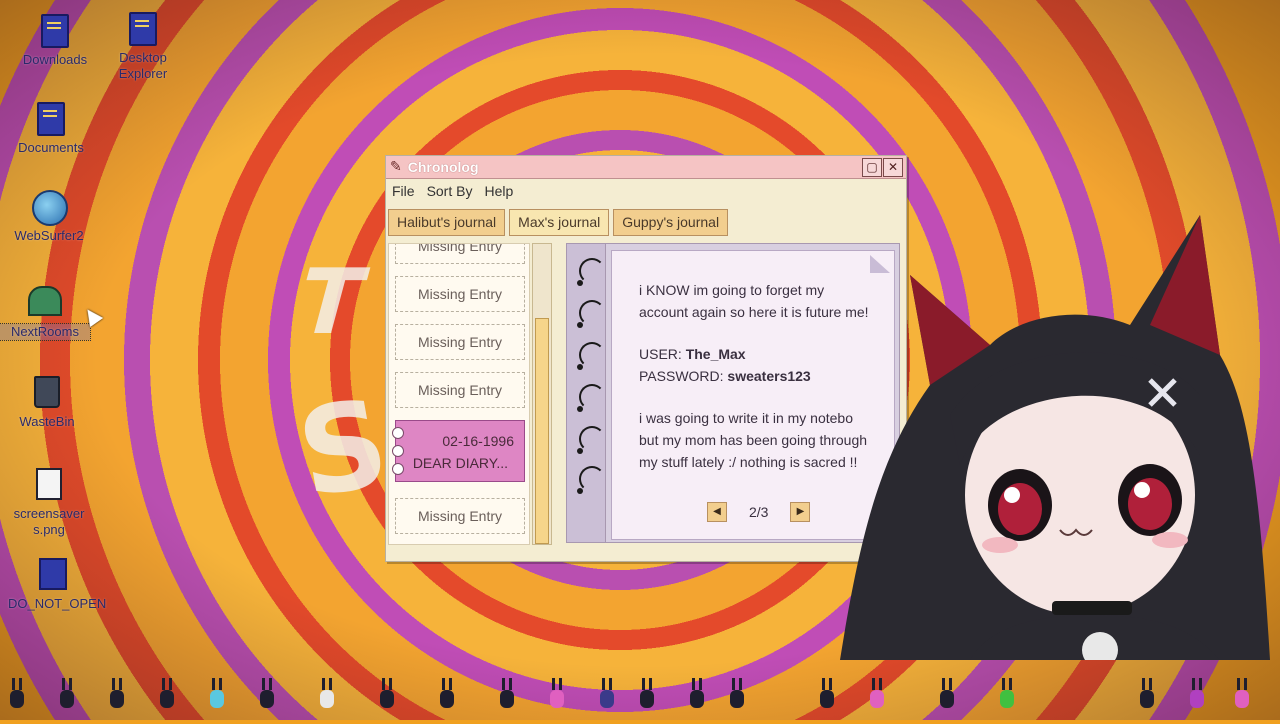 Image resolution: width=1280 pixels, height=724 pixels. Describe the element at coordinates (478, 441) in the screenshot. I see `entry-date: 02-16-1996` at that location.